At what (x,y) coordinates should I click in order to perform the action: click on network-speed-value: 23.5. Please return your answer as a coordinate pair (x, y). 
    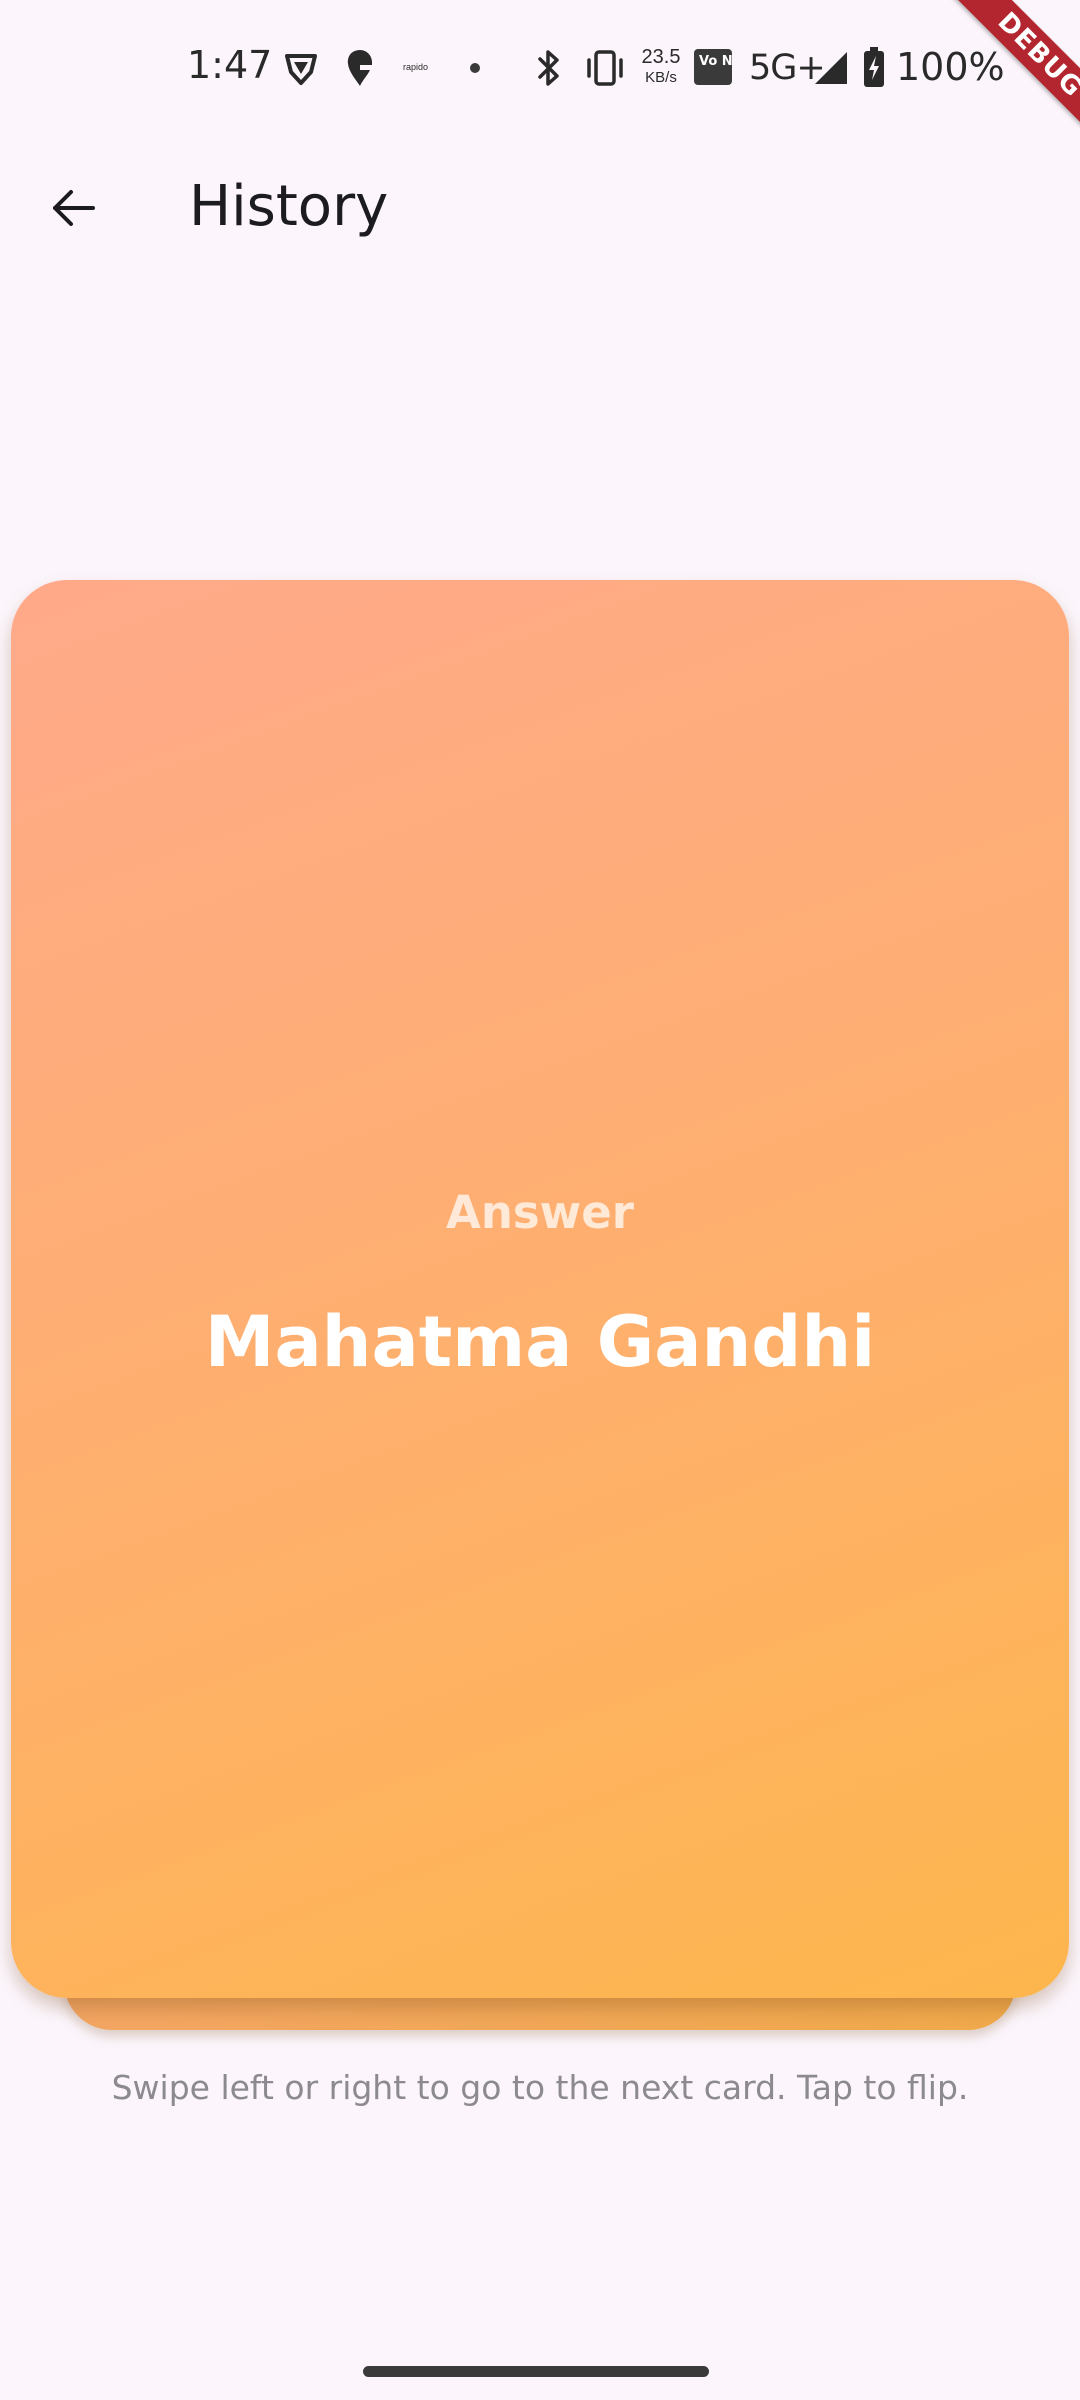
    Looking at the image, I should click on (661, 57).